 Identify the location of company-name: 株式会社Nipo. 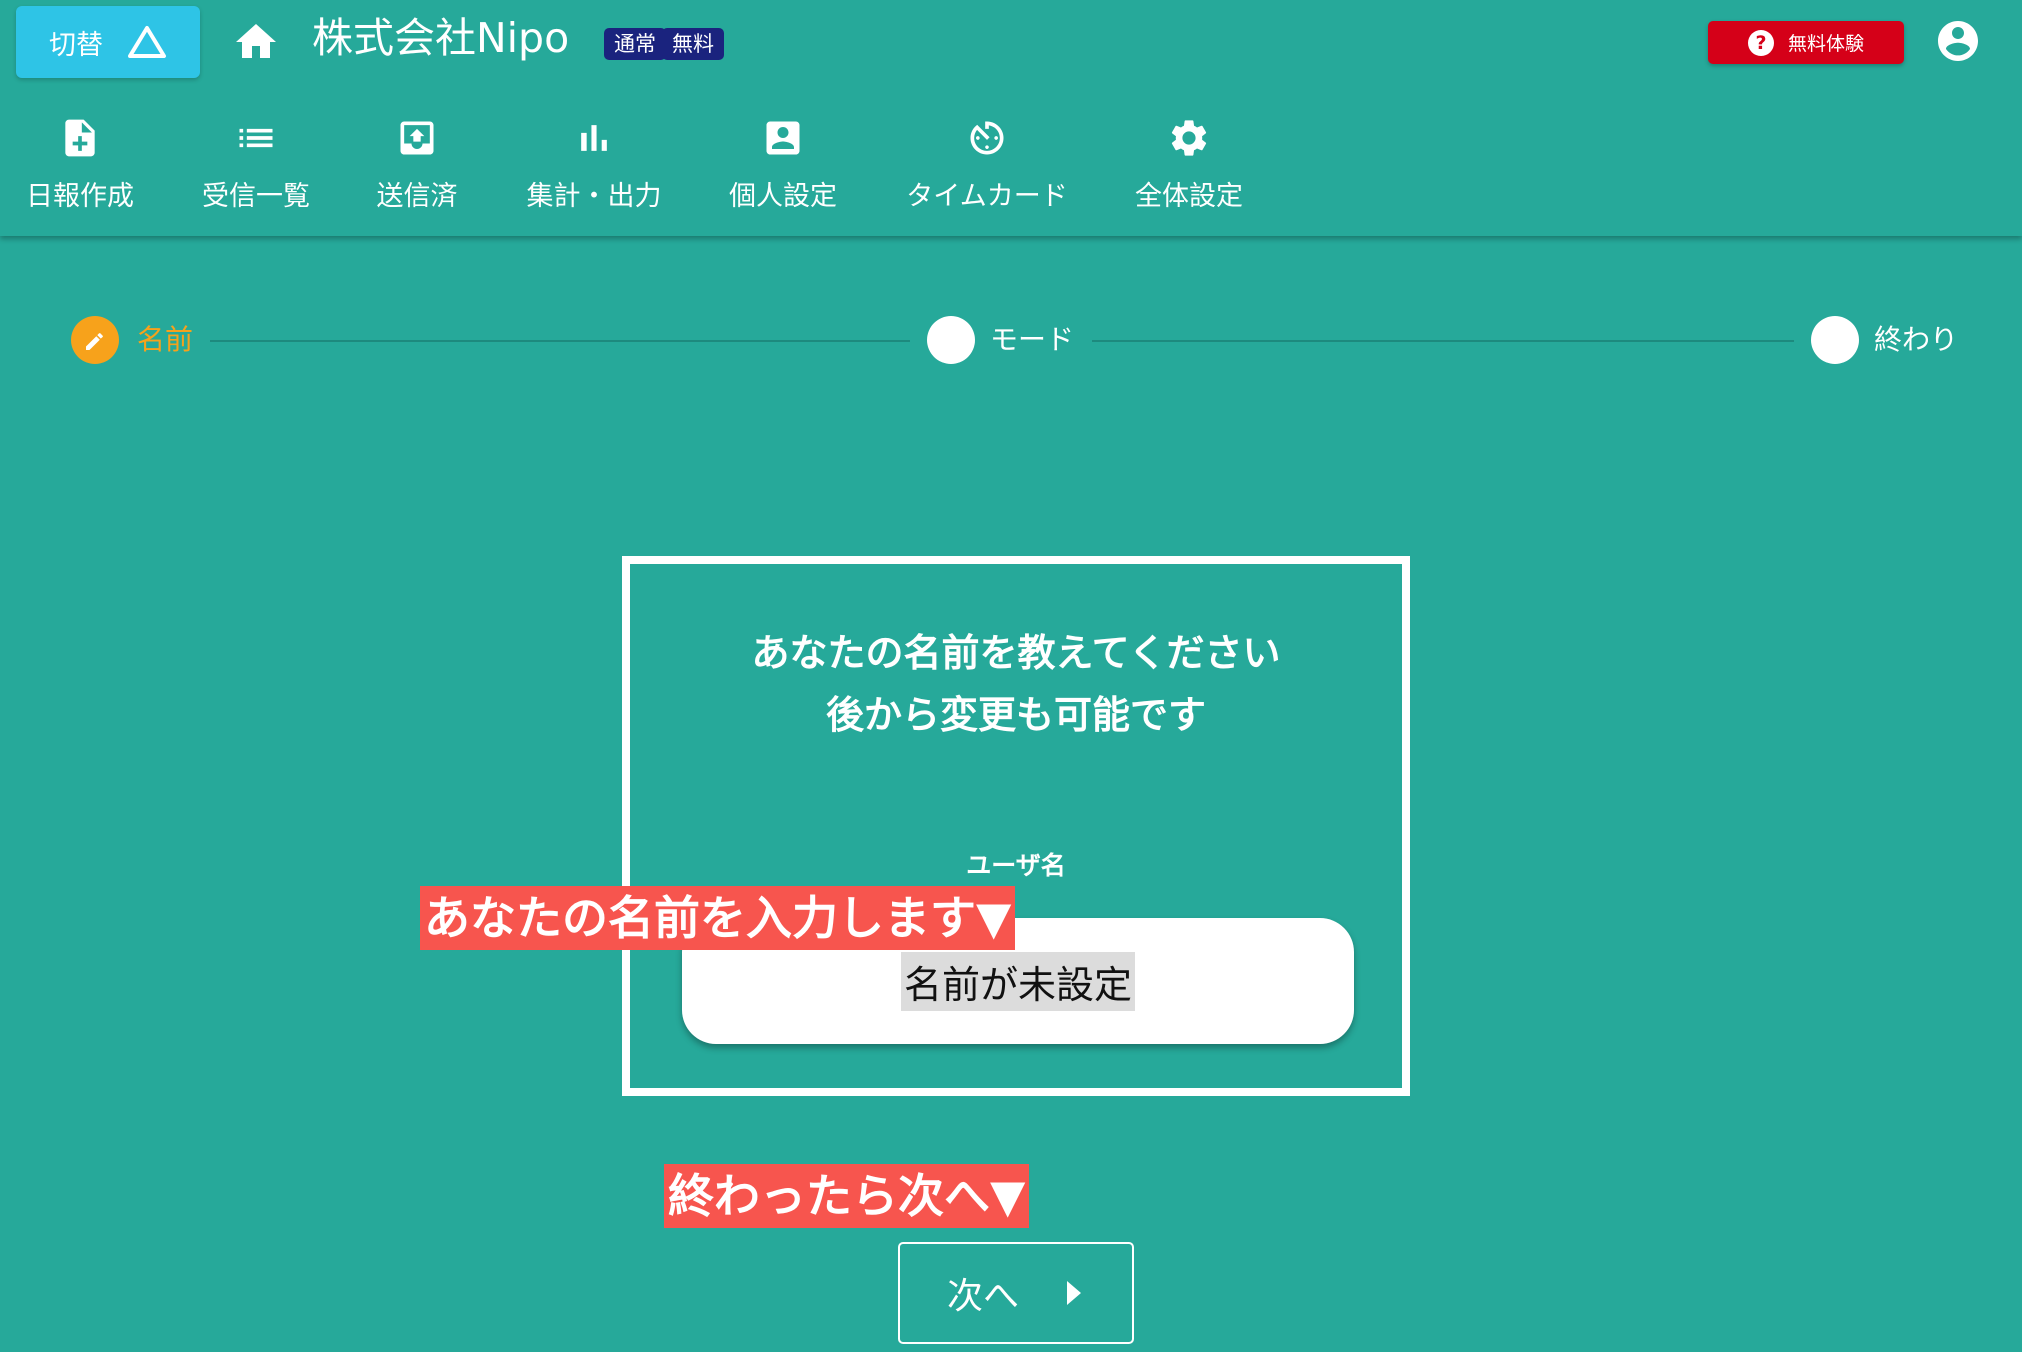
(441, 38).